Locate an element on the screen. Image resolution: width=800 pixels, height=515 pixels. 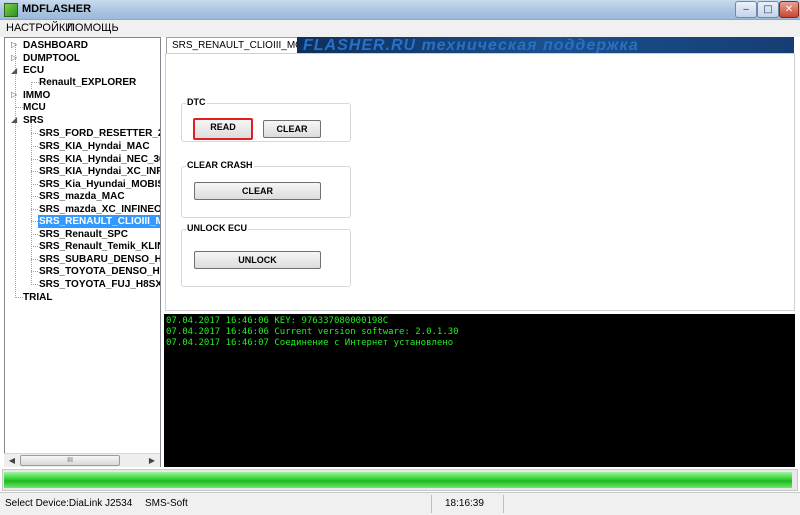
clear-crash-button: CLEAR is located at coordinates (257, 191).